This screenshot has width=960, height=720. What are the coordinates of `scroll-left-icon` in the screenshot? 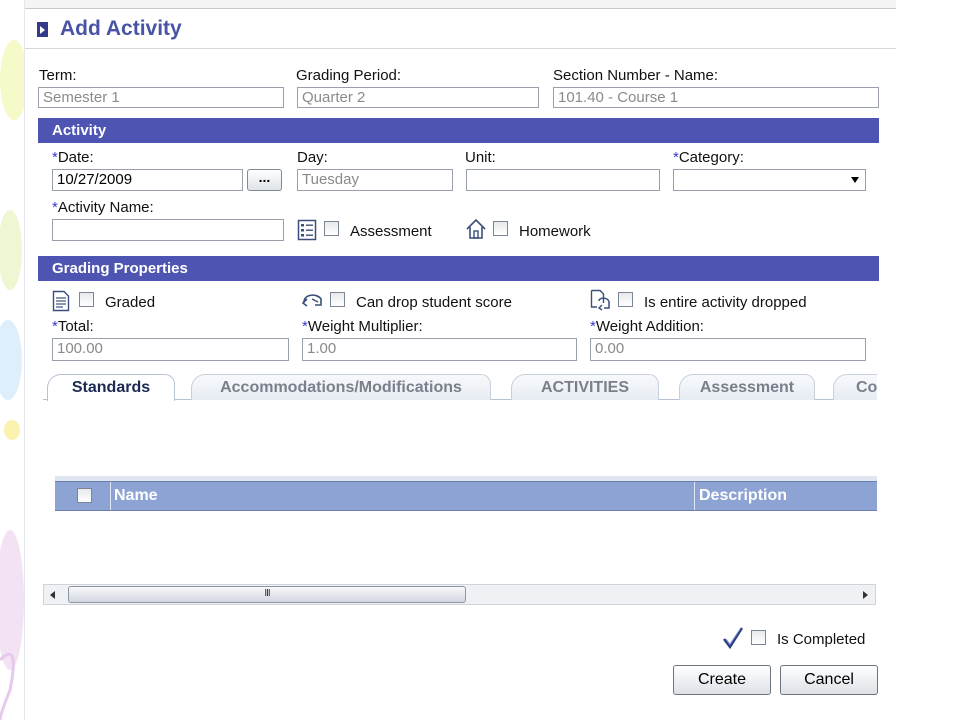 It's located at (53, 595).